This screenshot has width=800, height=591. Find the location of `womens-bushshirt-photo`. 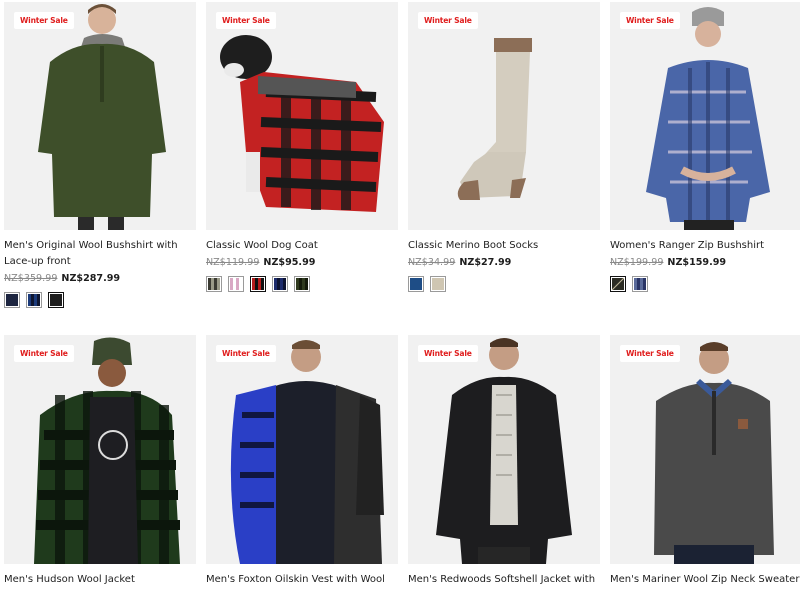

womens-bushshirt-photo is located at coordinates (705, 116).